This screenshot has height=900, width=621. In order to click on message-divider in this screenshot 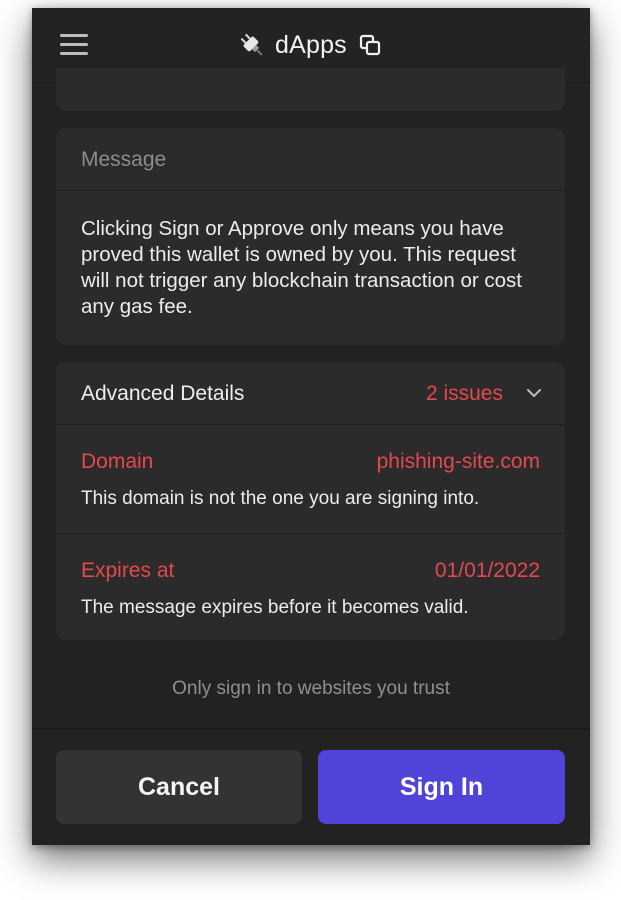, I will do `click(310, 190)`.